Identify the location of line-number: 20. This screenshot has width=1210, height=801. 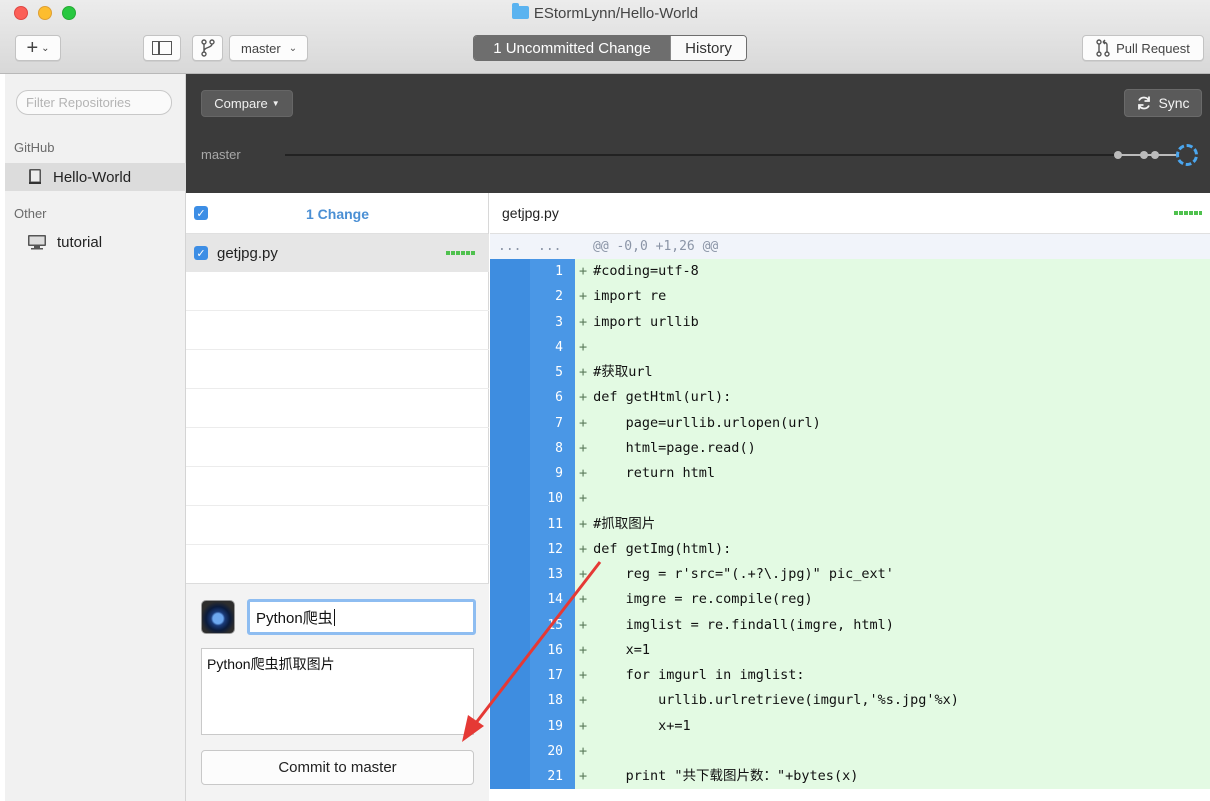
(552, 751).